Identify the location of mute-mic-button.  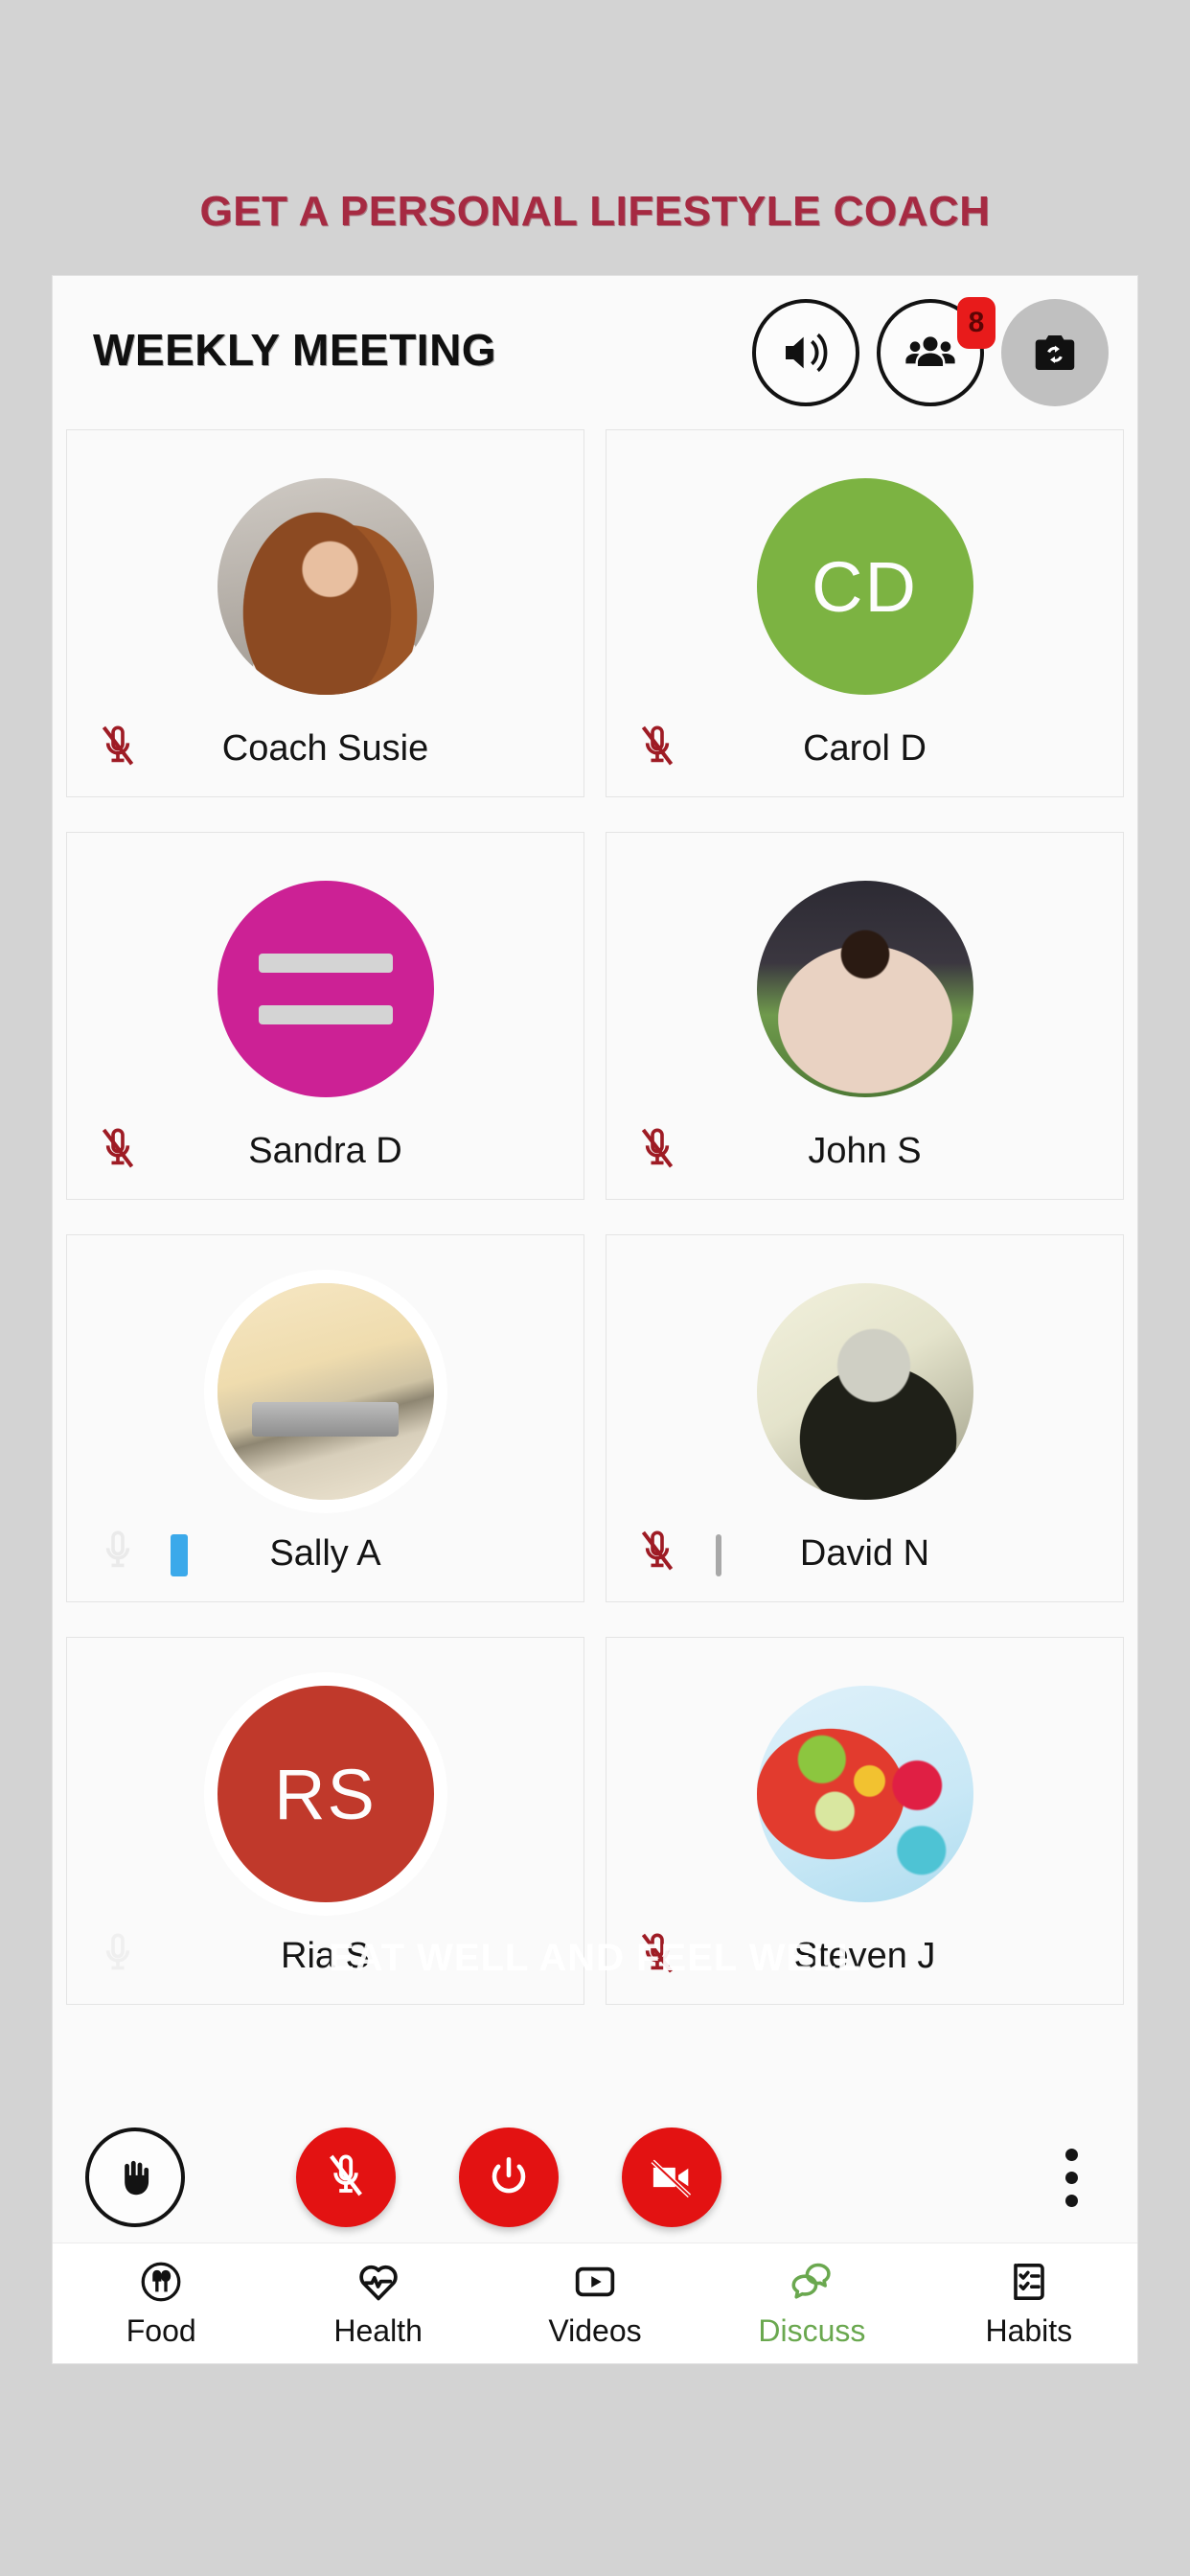
(346, 2177).